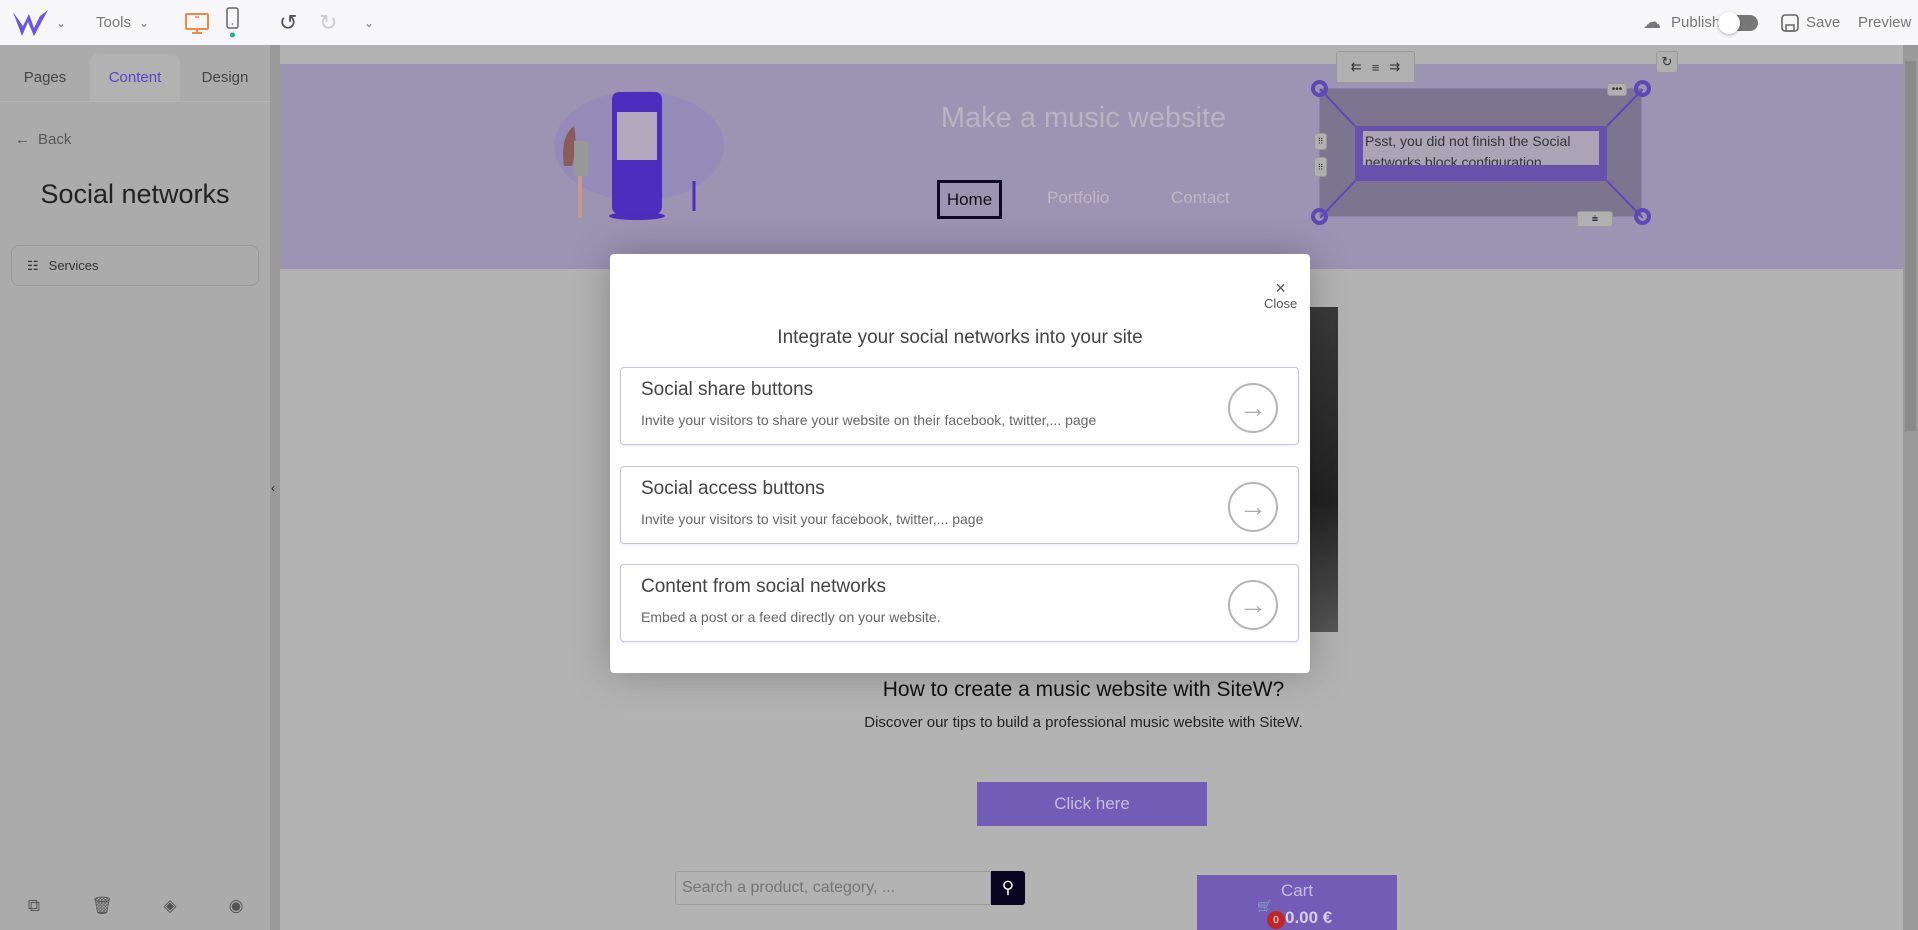 The height and width of the screenshot is (930, 1918). I want to click on align-right-icon: ⇉, so click(1394, 67).